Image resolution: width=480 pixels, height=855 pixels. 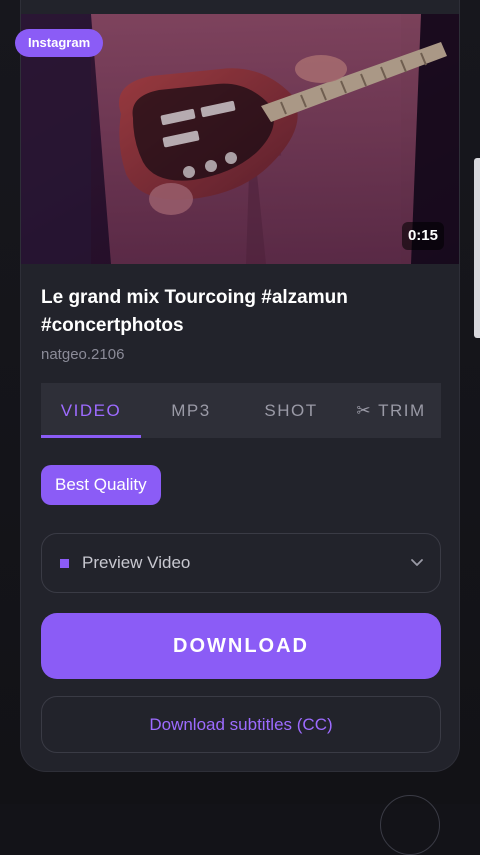 What do you see at coordinates (241, 646) in the screenshot?
I see `download-button: DOWNLOAD` at bounding box center [241, 646].